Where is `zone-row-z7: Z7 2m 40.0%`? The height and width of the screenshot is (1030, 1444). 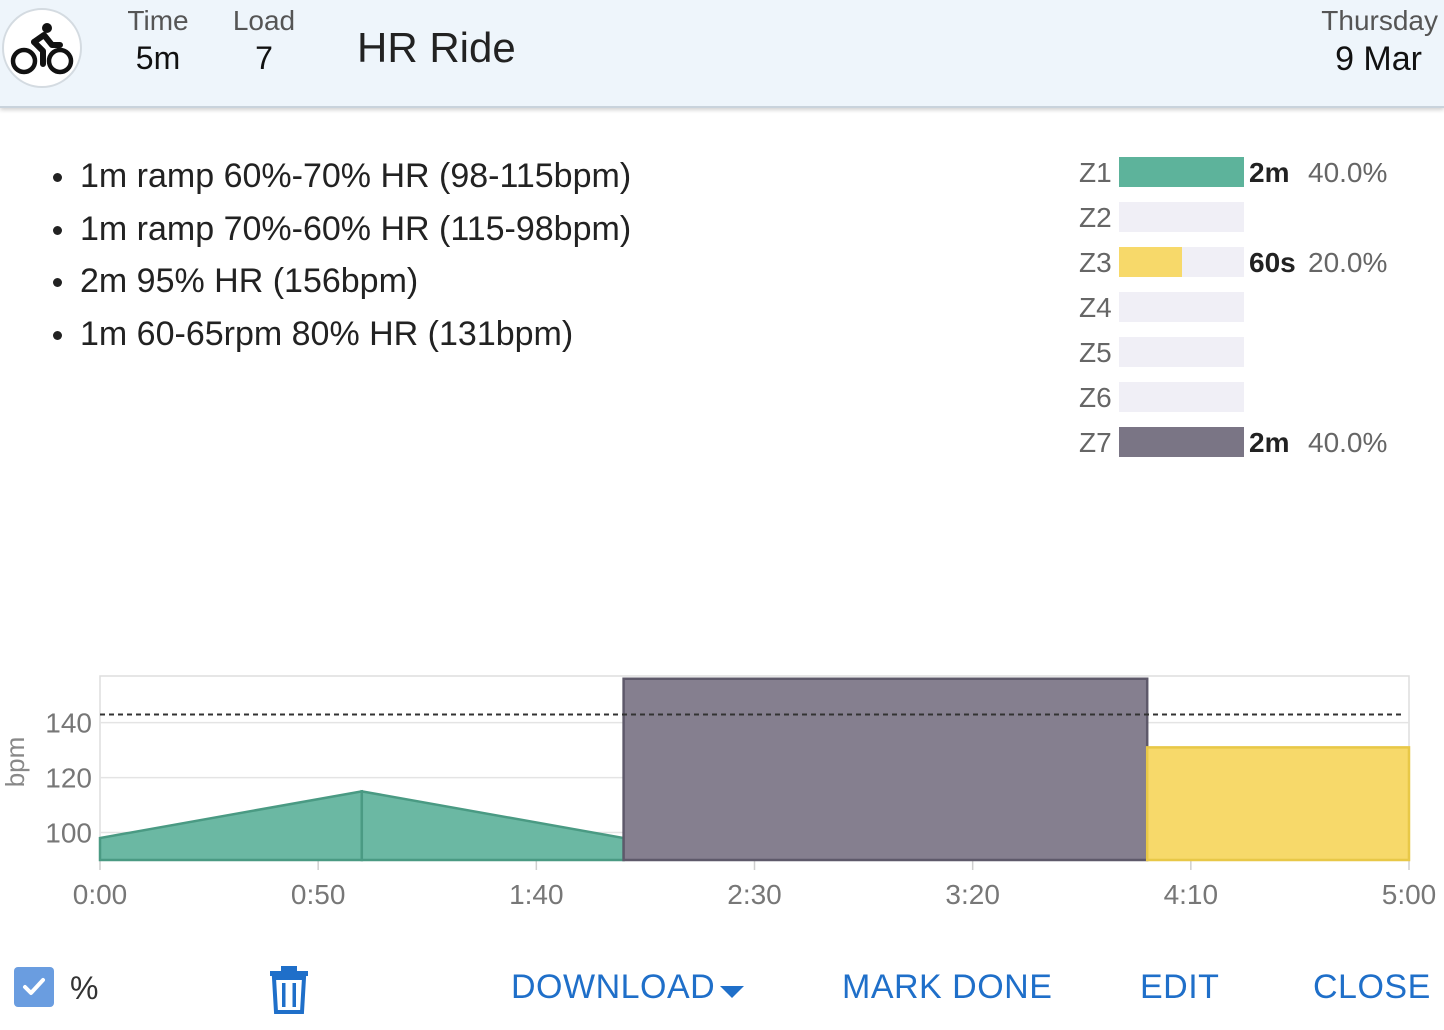 zone-row-z7: Z7 2m 40.0% is located at coordinates (1246, 442).